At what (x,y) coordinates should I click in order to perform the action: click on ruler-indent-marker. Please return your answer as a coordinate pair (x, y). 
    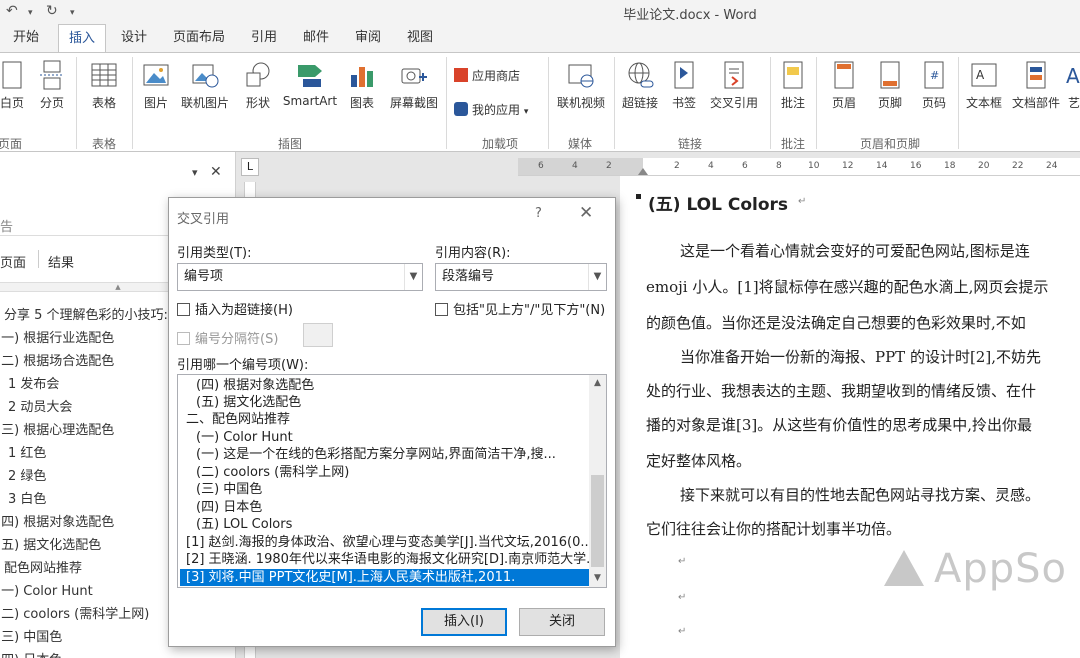
    Looking at the image, I should click on (643, 171).